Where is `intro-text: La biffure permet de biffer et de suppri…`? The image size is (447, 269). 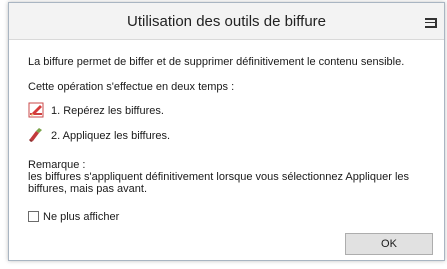 intro-text: La biffure permet de biffer et de suppri… is located at coordinates (216, 62).